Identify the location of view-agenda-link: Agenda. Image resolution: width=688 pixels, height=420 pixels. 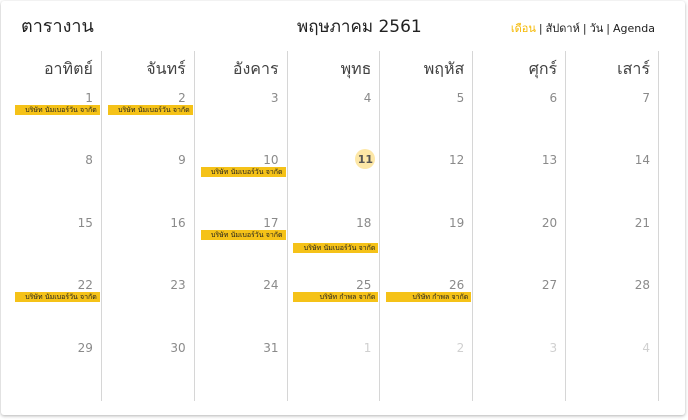
(634, 28).